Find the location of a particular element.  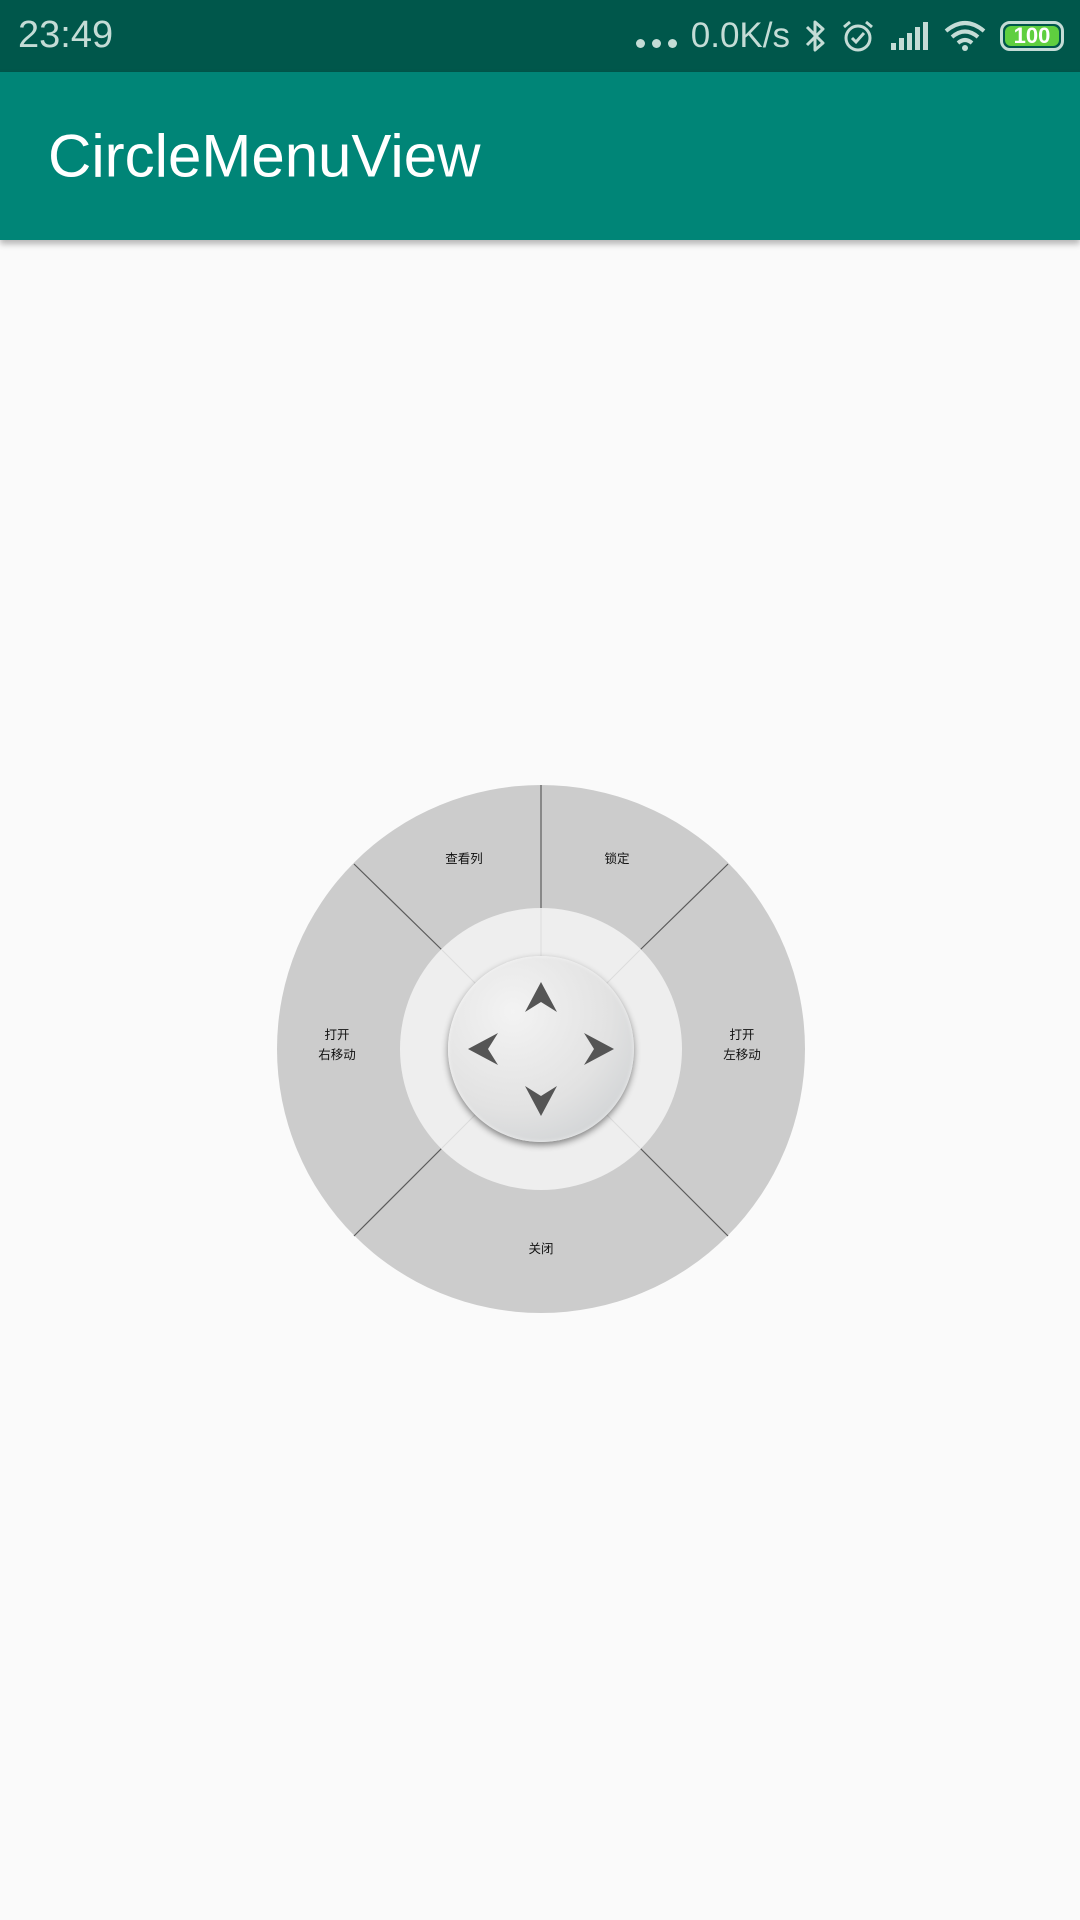

segment-label-view-columns: 查看列 is located at coordinates (464, 858).